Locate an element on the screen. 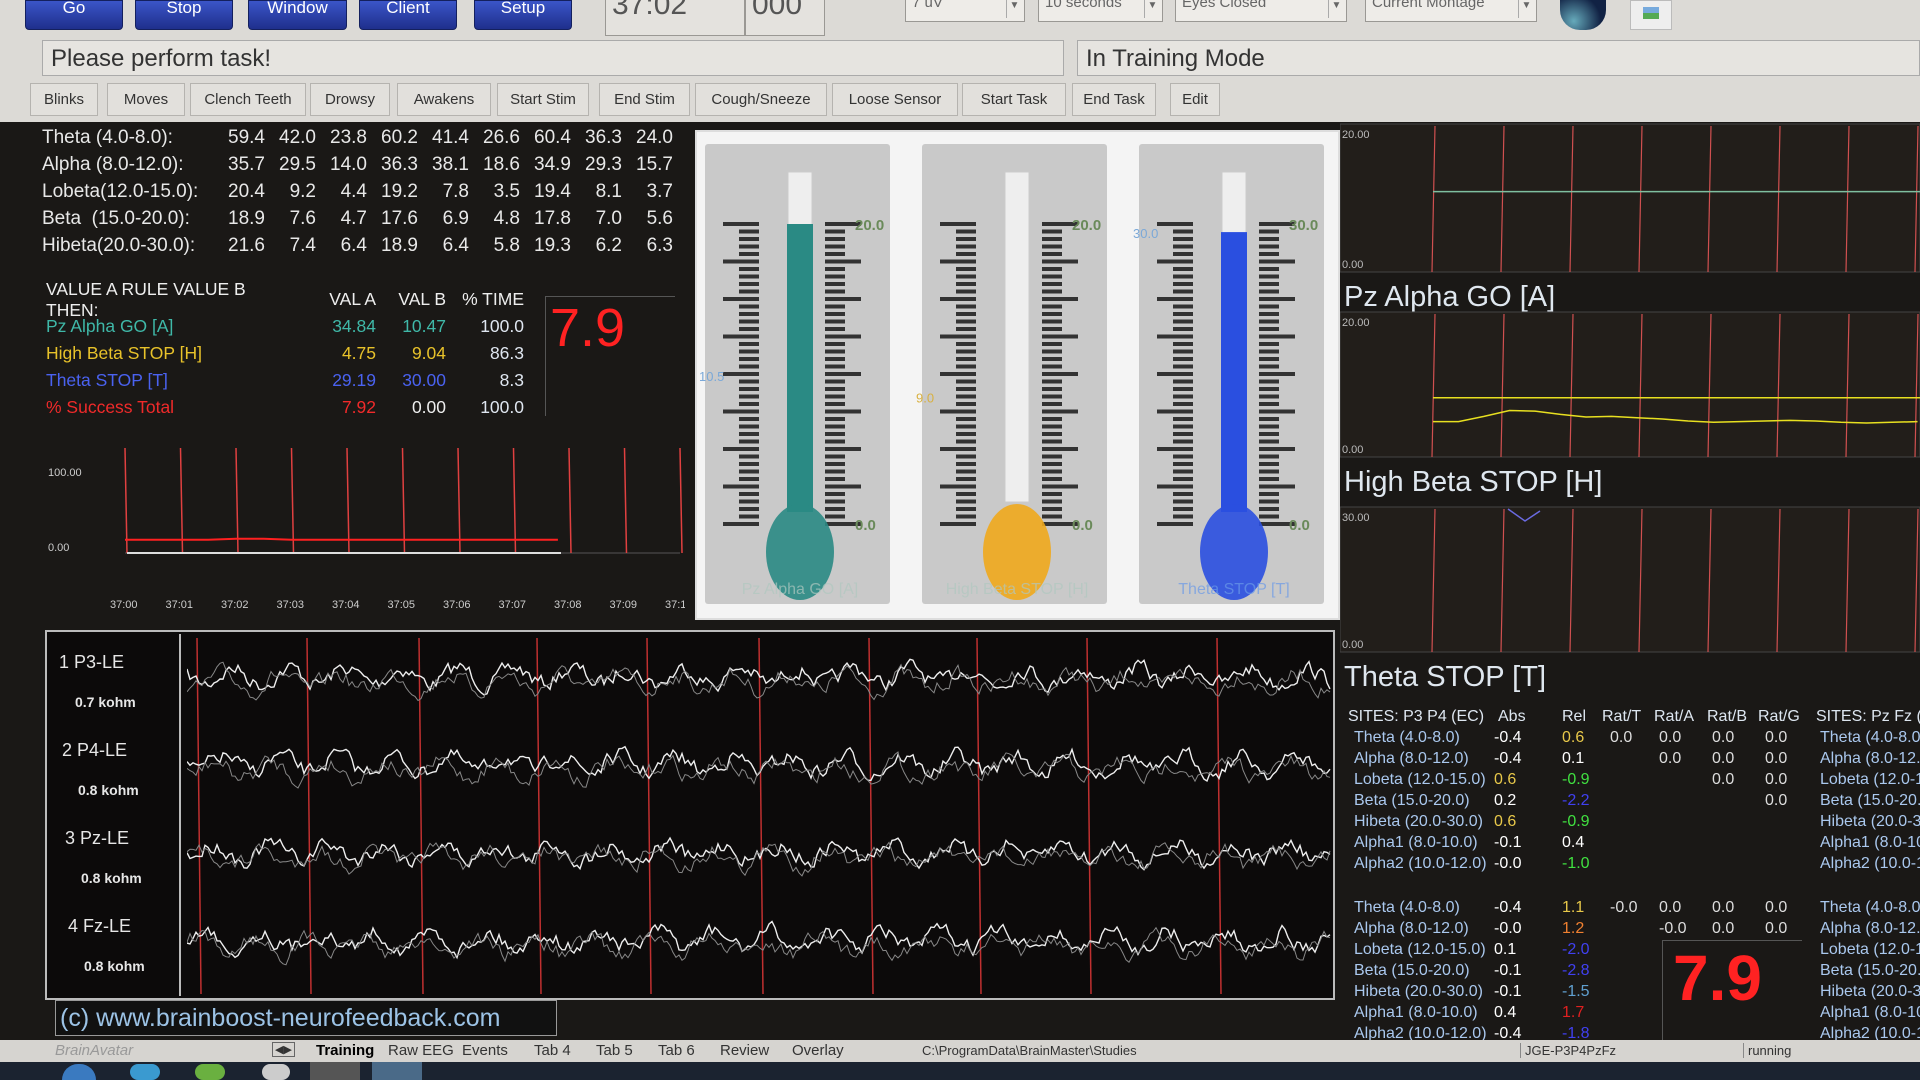  folder-icon is located at coordinates (335, 1071).